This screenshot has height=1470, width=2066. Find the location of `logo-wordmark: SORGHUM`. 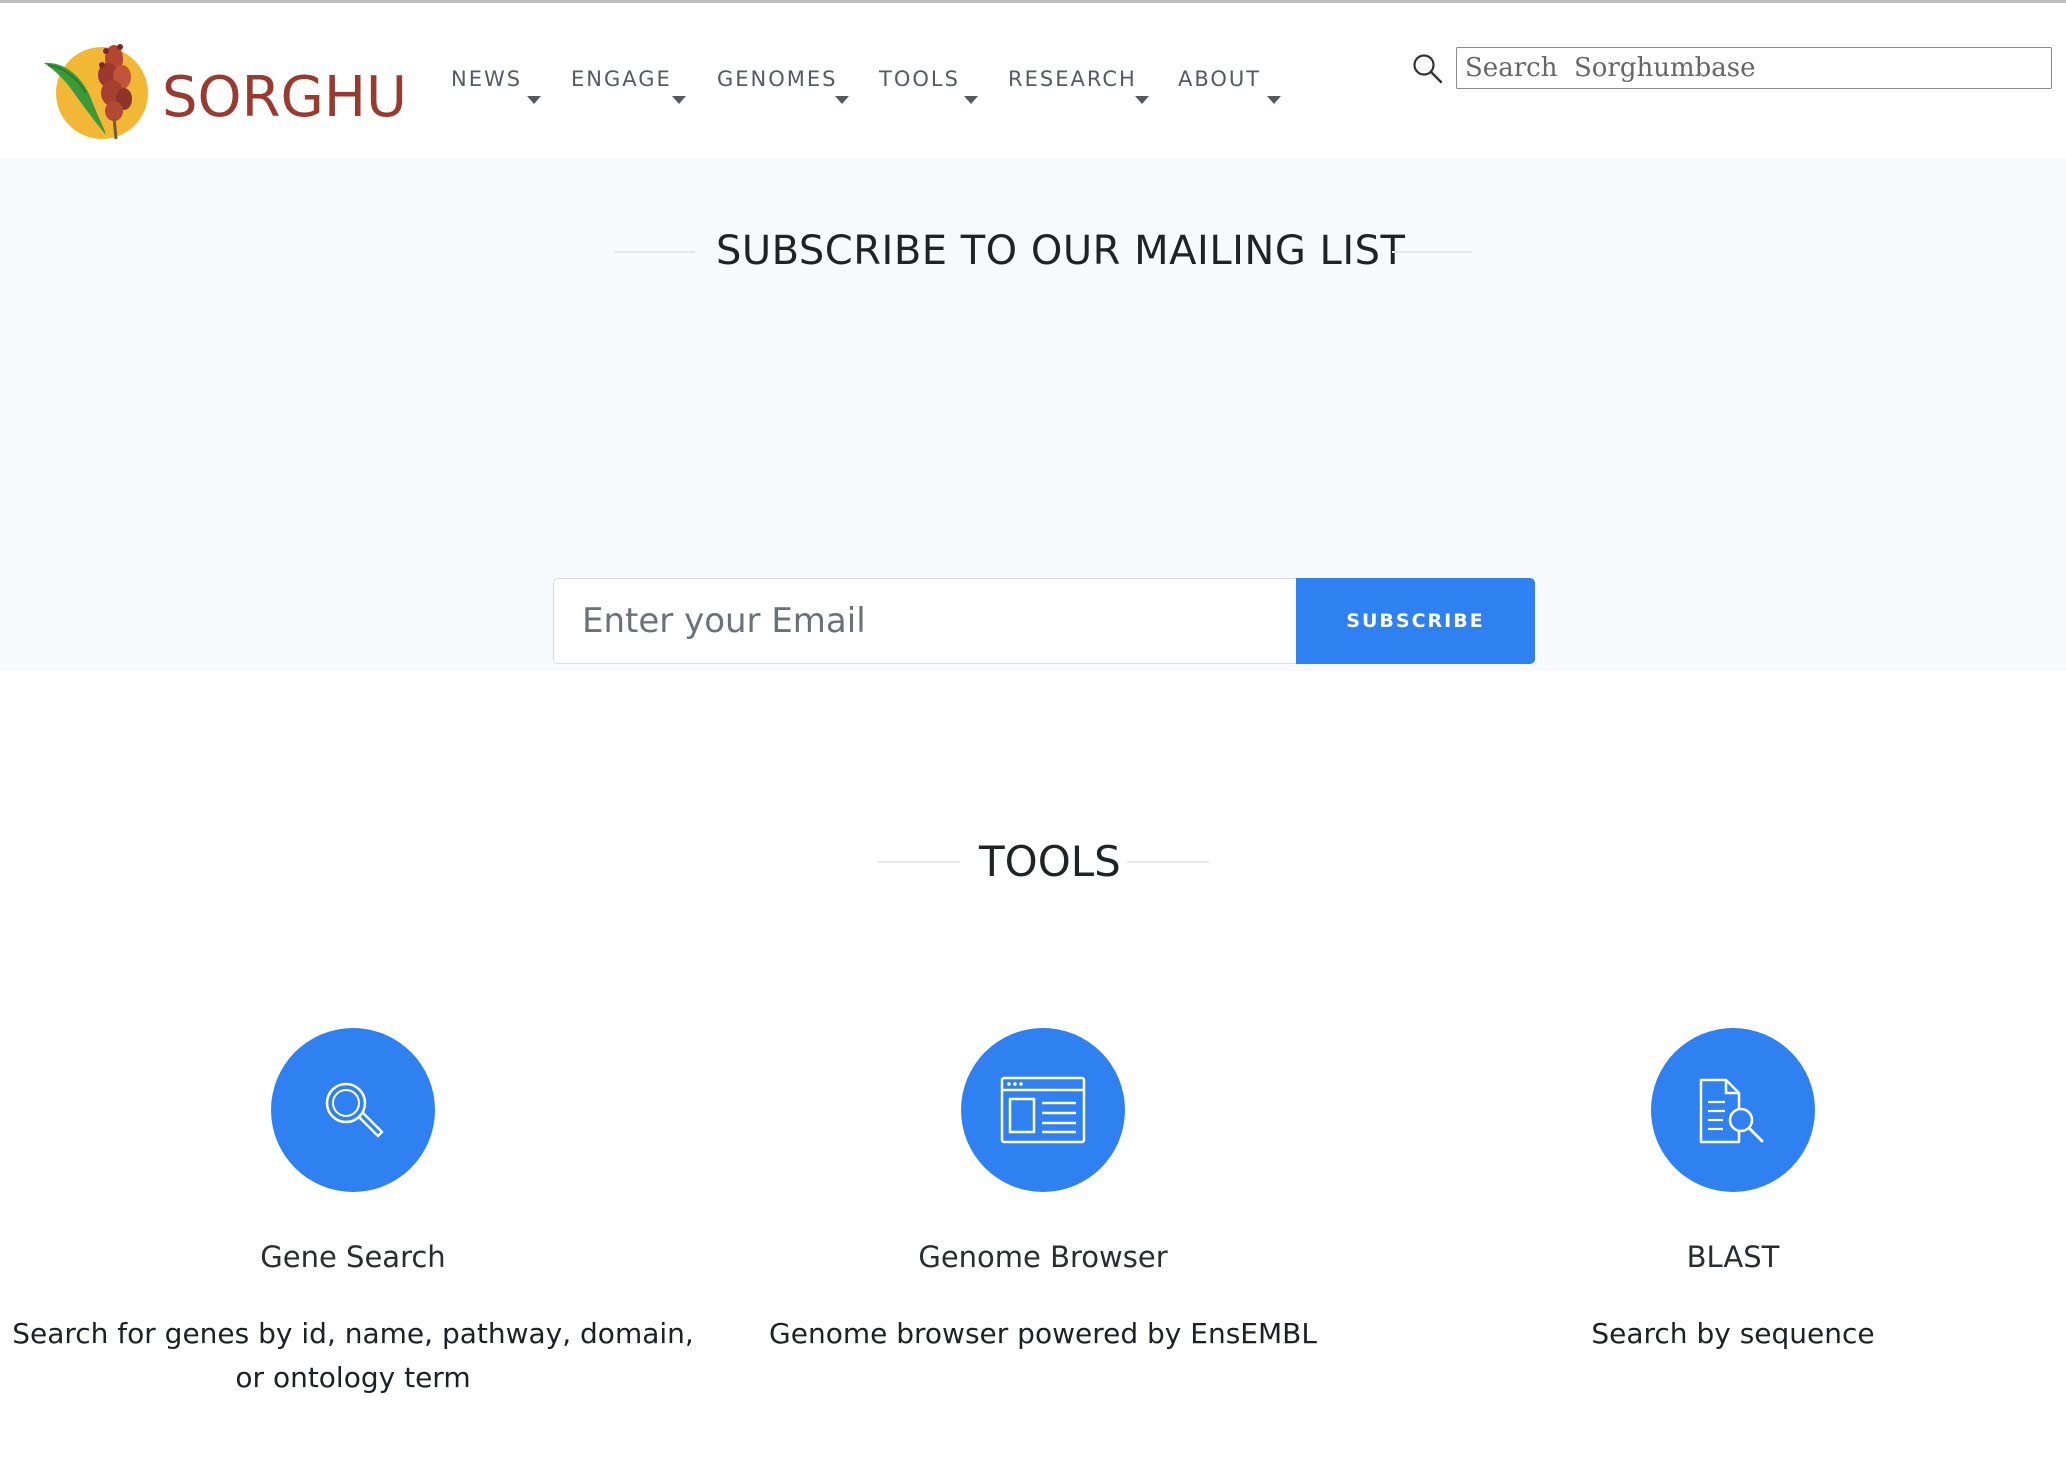

logo-wordmark: SORGHUM is located at coordinates (287, 97).